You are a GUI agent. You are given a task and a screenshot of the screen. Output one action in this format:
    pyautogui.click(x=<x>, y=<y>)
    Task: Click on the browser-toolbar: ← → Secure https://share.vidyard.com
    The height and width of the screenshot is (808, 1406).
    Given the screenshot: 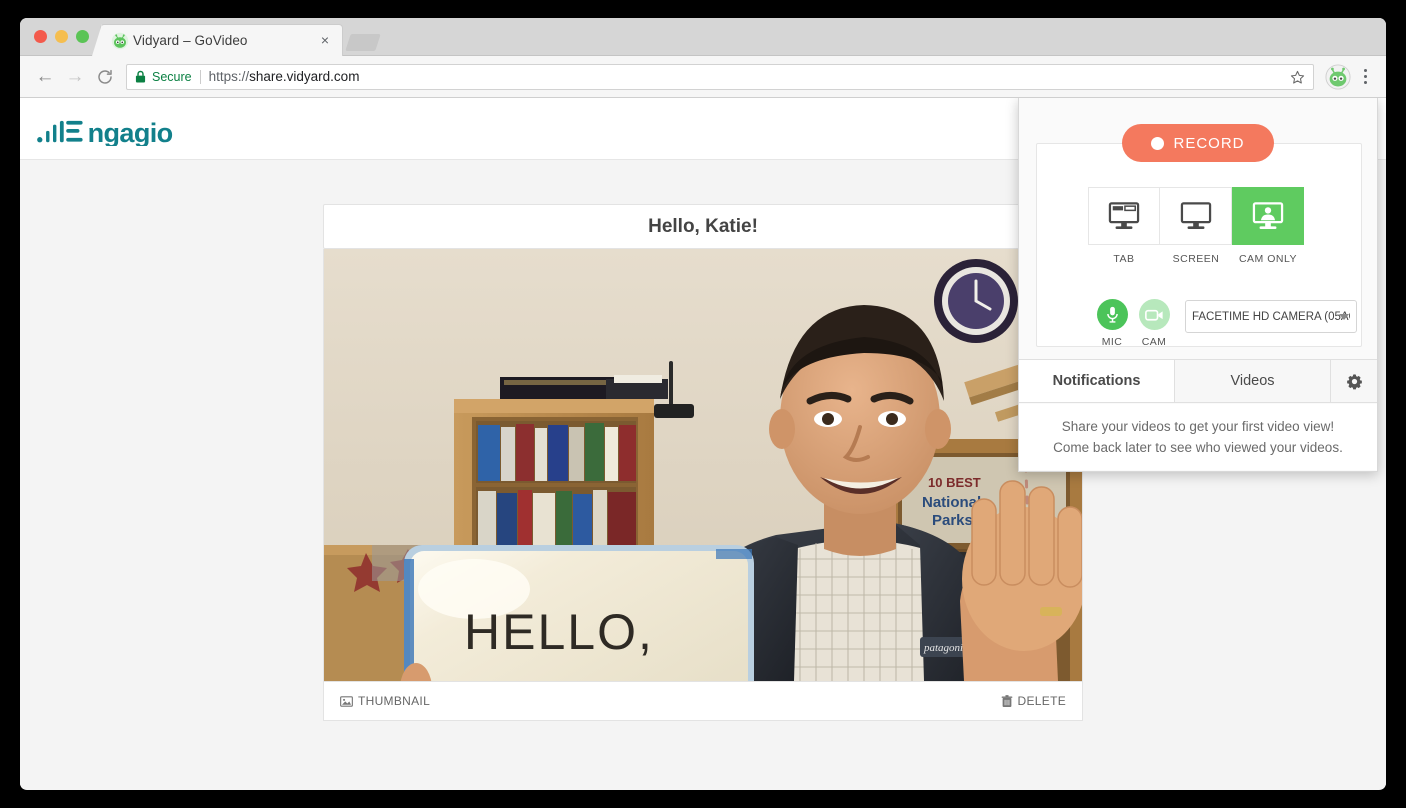 What is the action you would take?
    pyautogui.click(x=703, y=77)
    